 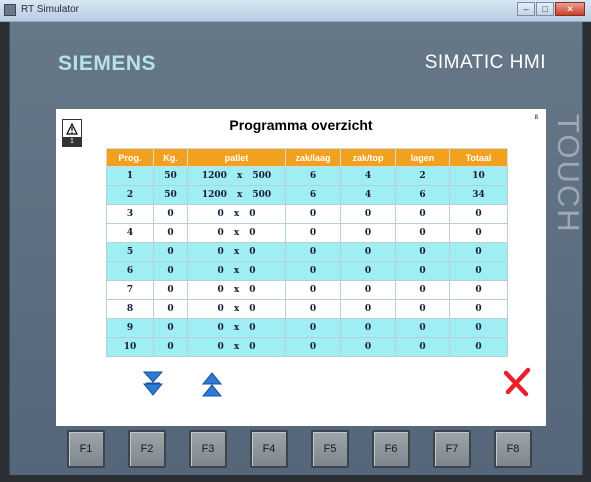 I want to click on table-row: 700x00000, so click(x=307, y=290).